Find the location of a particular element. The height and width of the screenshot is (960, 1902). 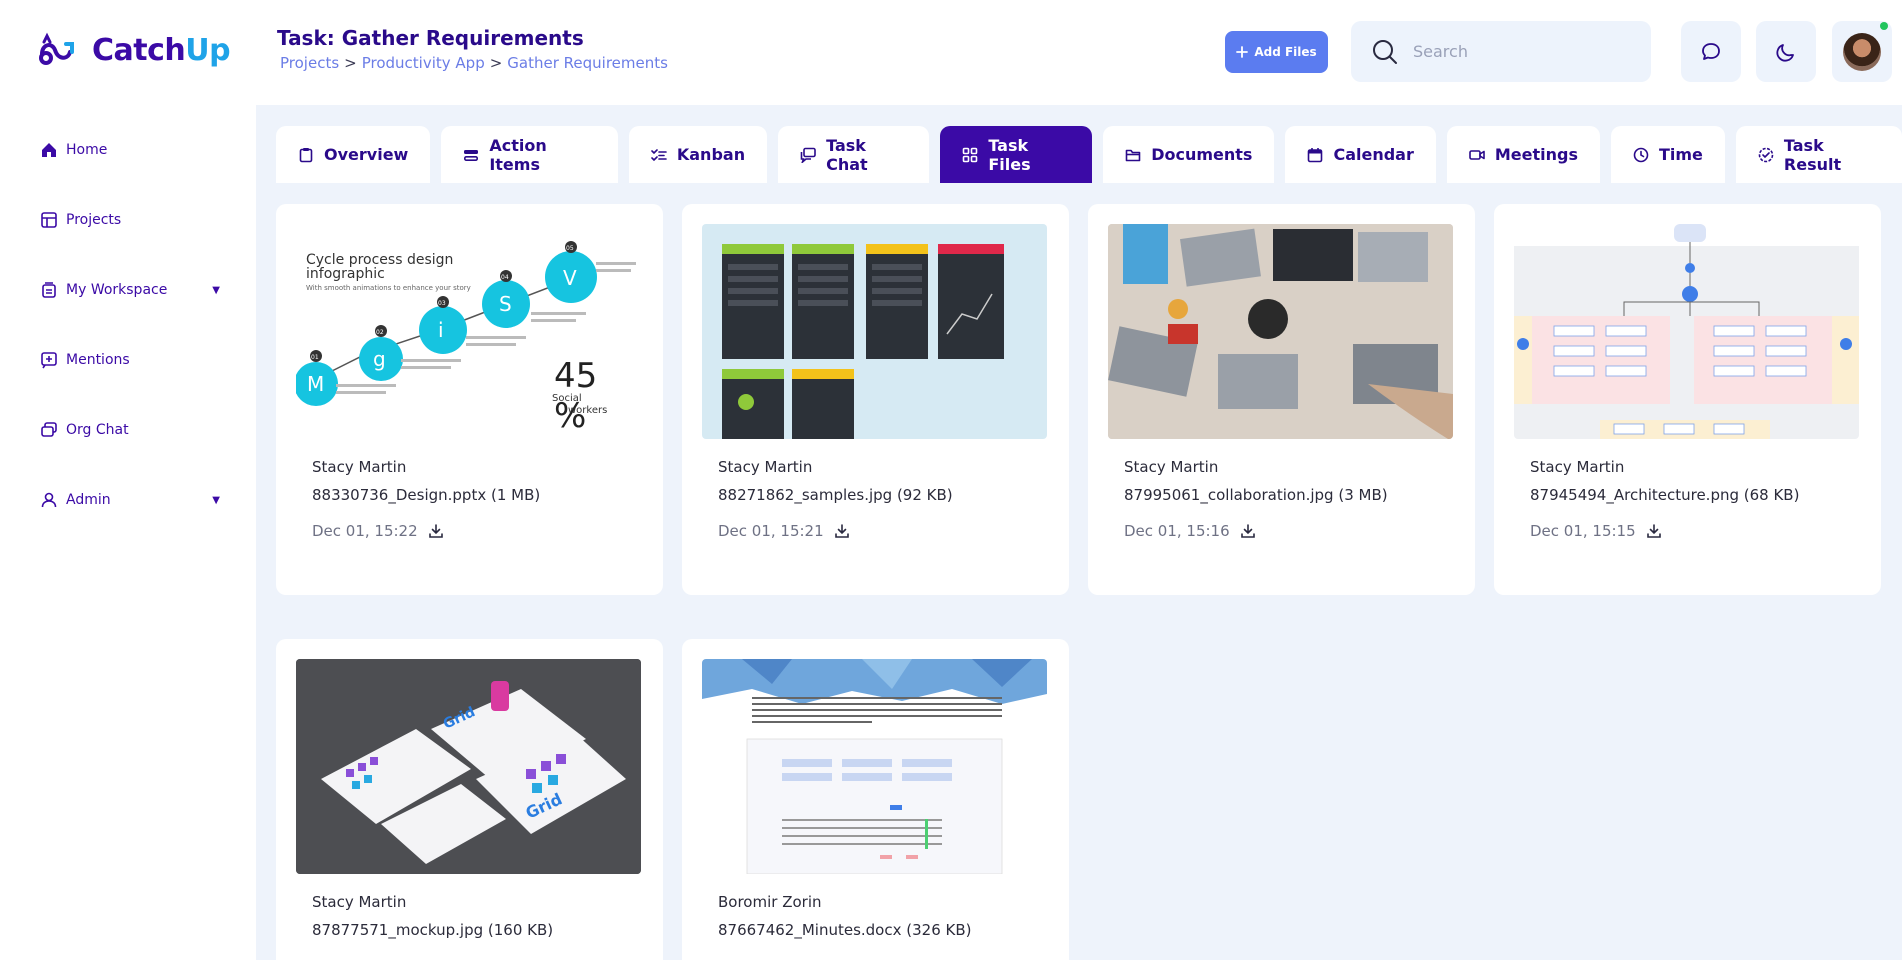

sidebar-item-home: Home is located at coordinates (130, 150).